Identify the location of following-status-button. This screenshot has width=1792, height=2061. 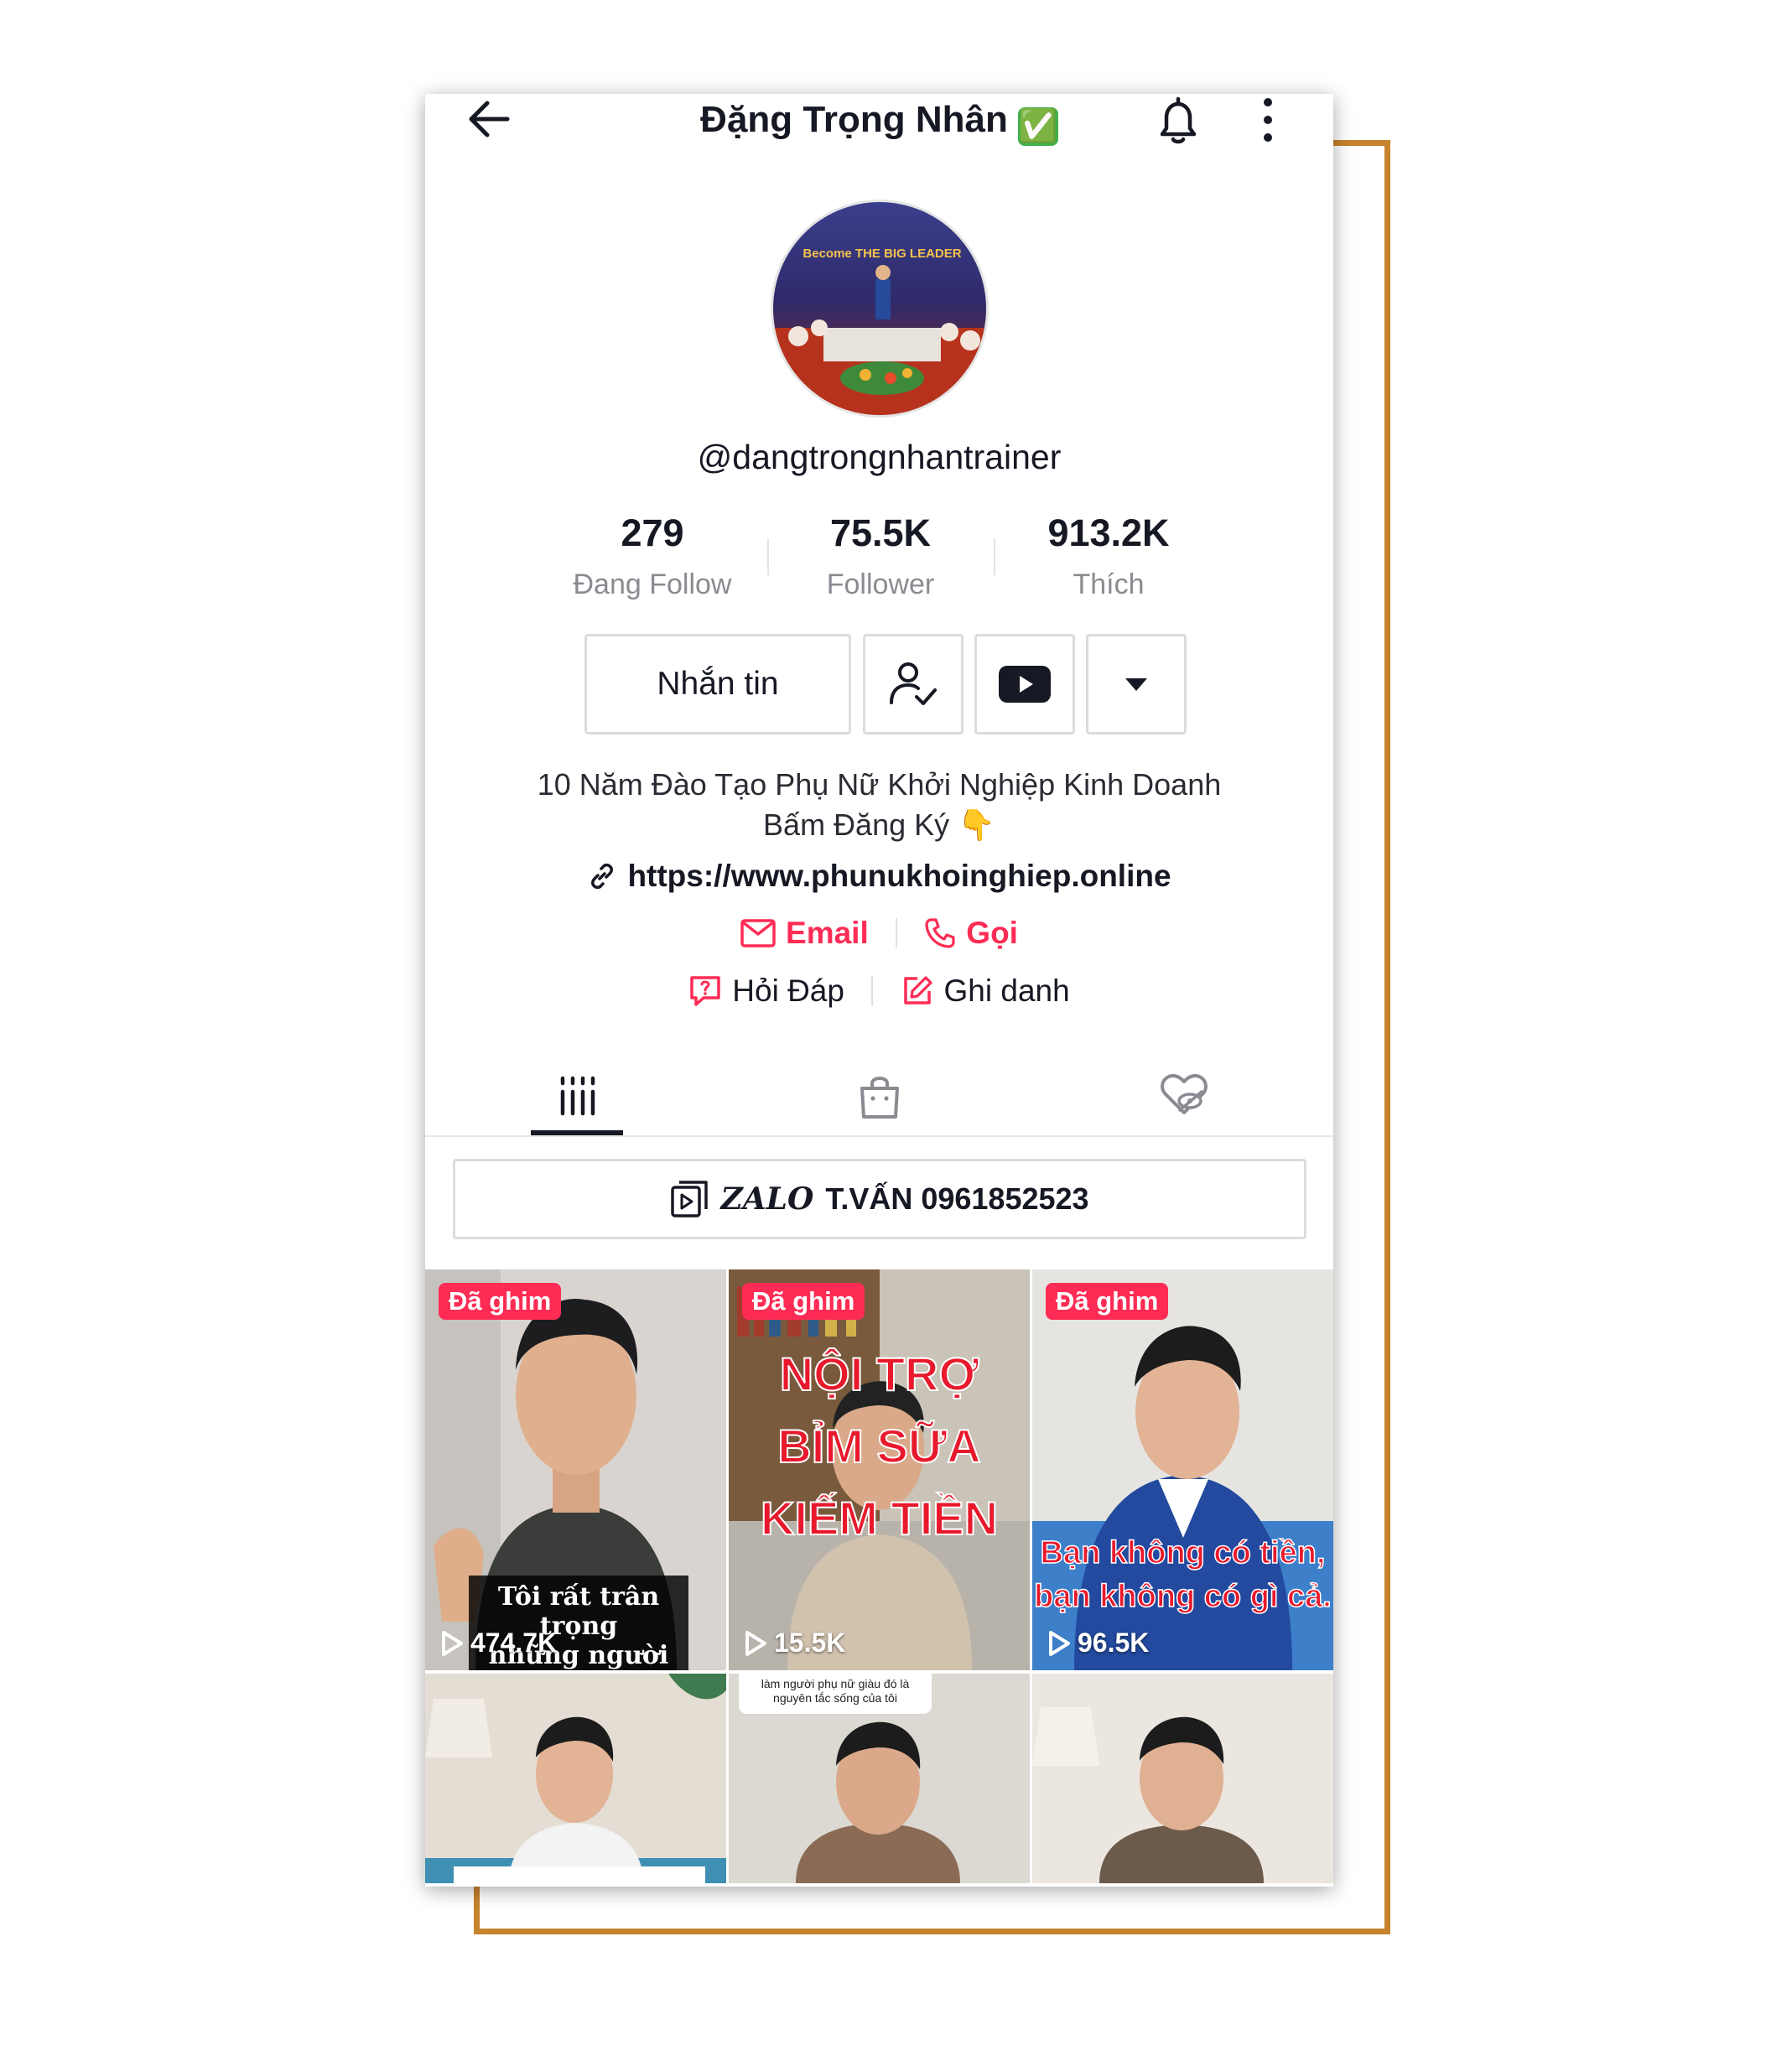
(913, 685).